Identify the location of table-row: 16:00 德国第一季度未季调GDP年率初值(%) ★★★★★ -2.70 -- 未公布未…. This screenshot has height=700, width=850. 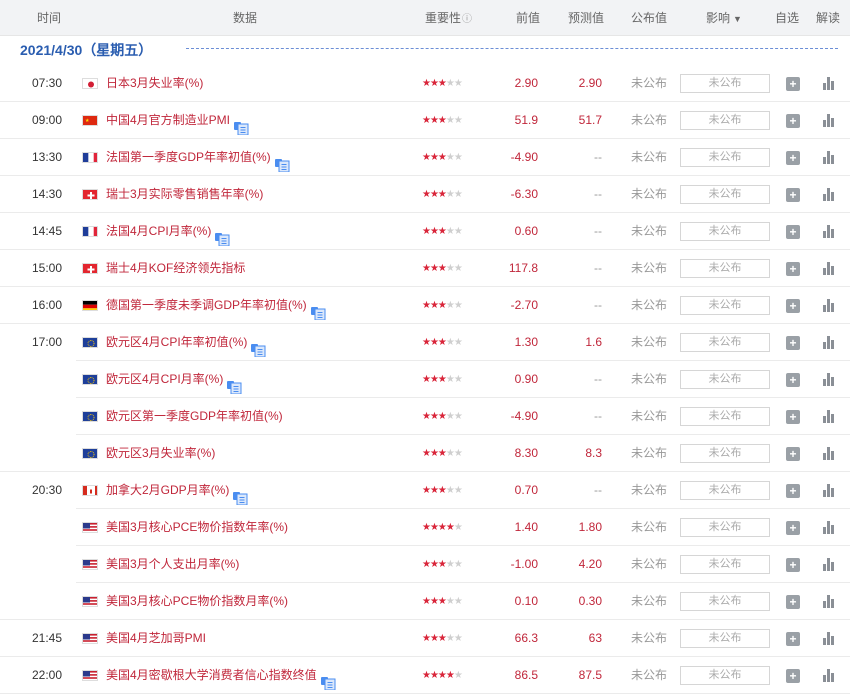
(425, 305).